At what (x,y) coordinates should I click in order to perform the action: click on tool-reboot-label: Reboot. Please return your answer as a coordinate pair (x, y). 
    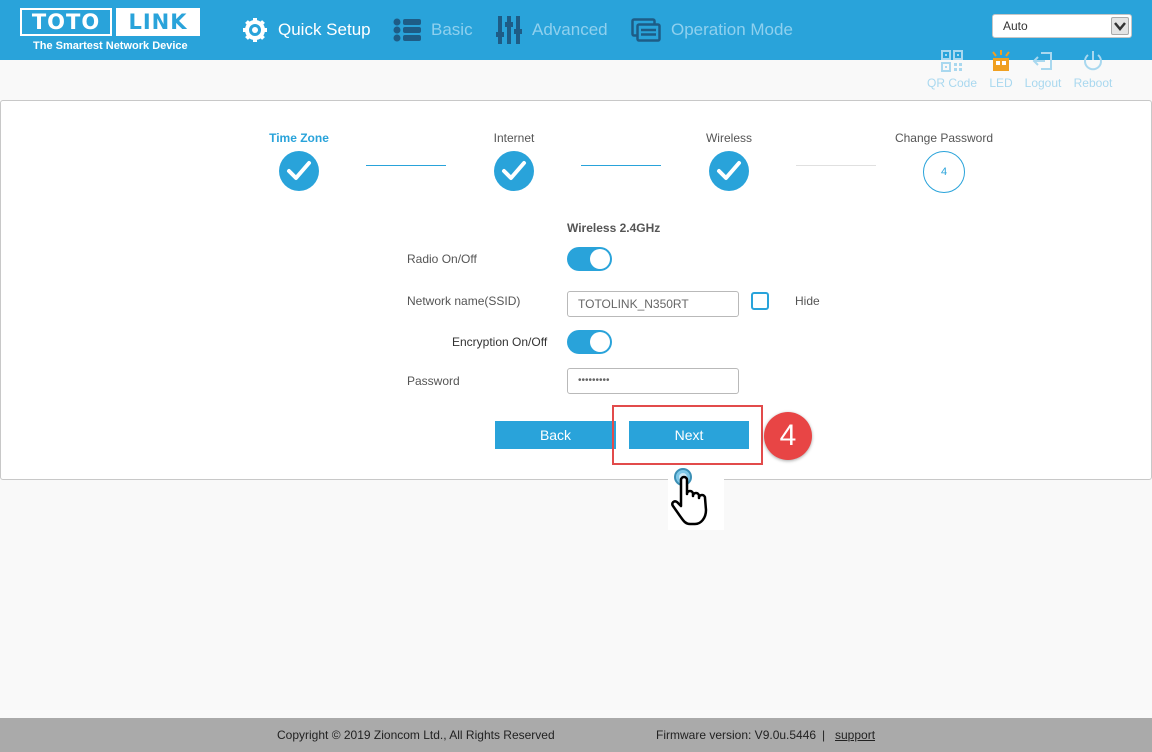
    Looking at the image, I should click on (1093, 83).